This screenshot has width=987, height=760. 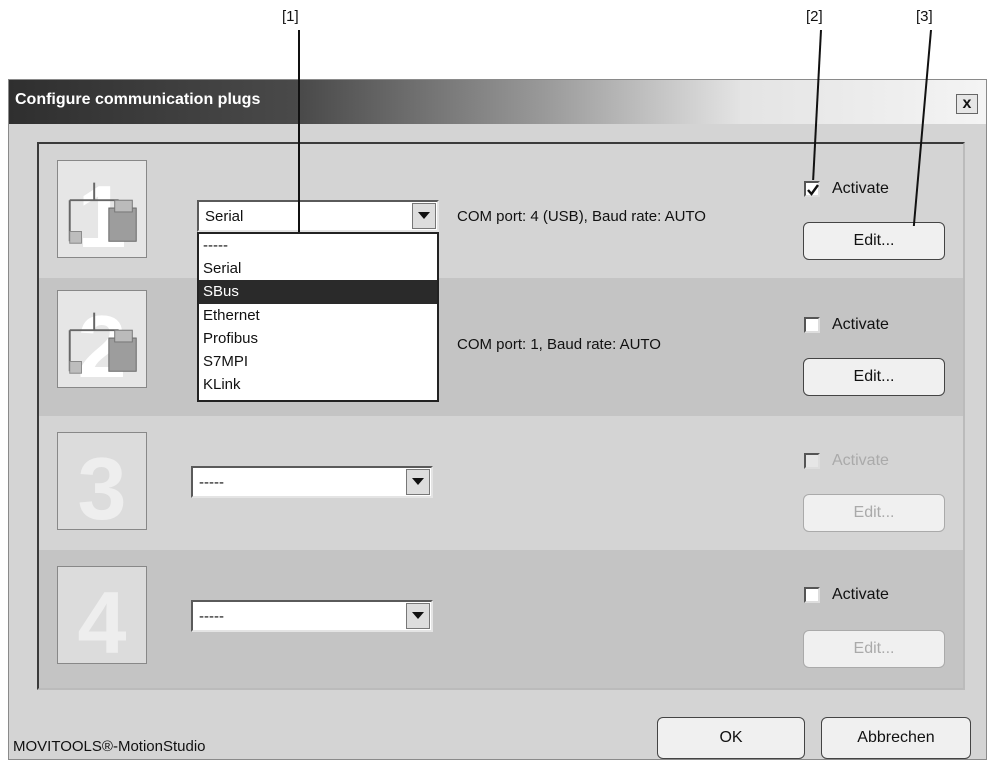 I want to click on callout-1: [1], so click(x=290, y=16).